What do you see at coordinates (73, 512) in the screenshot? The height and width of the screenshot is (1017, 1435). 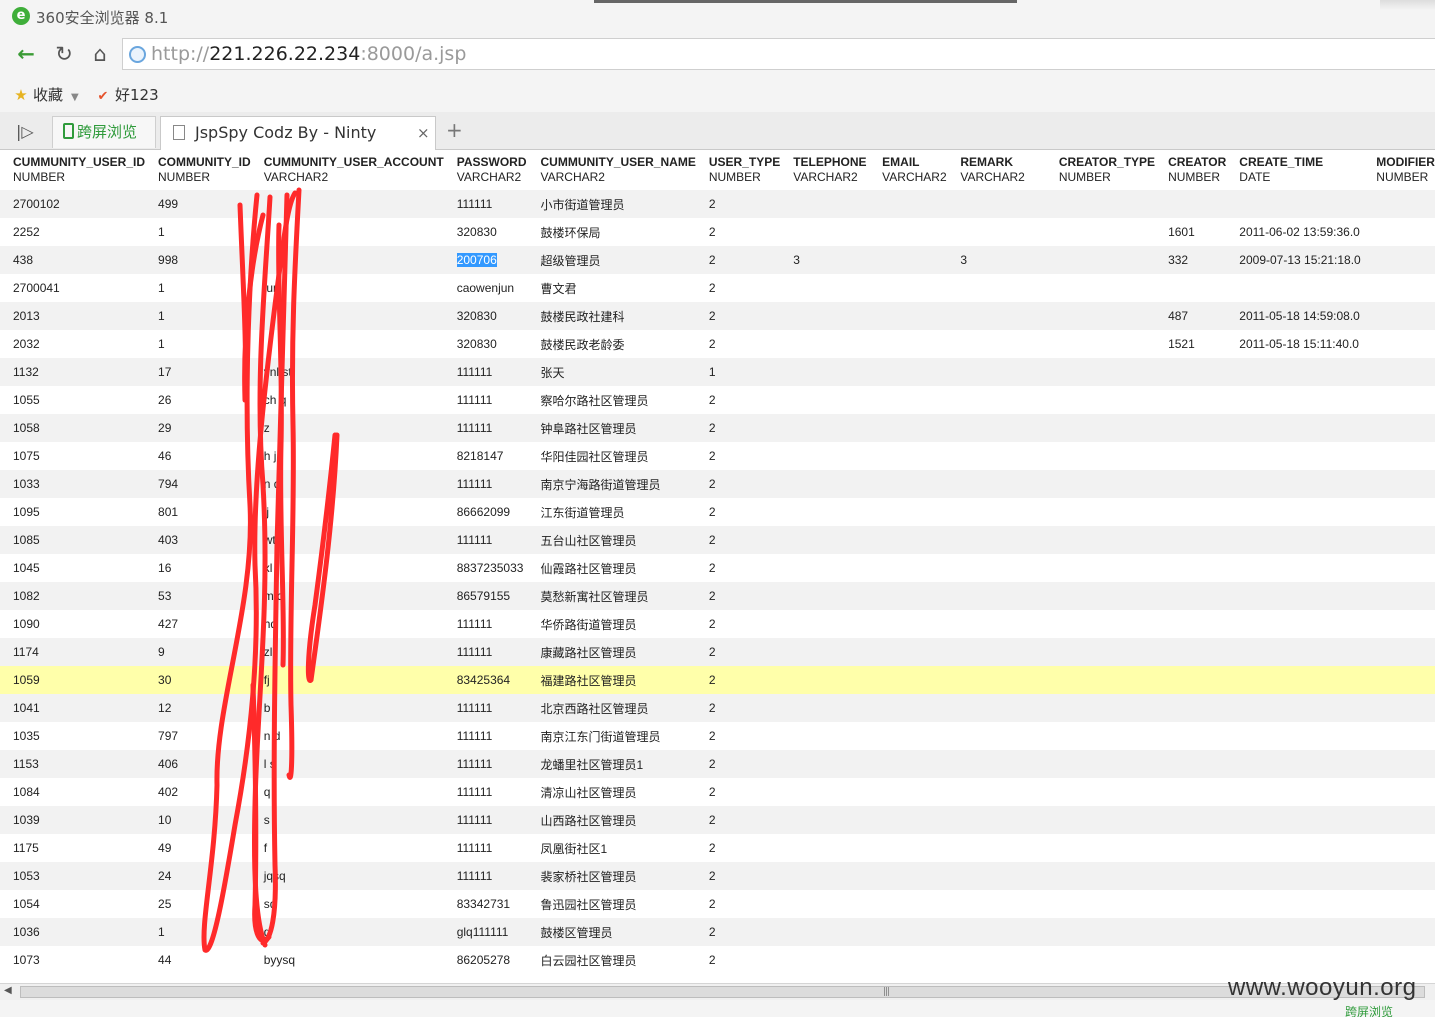 I see `table-cell: 1095` at bounding box center [73, 512].